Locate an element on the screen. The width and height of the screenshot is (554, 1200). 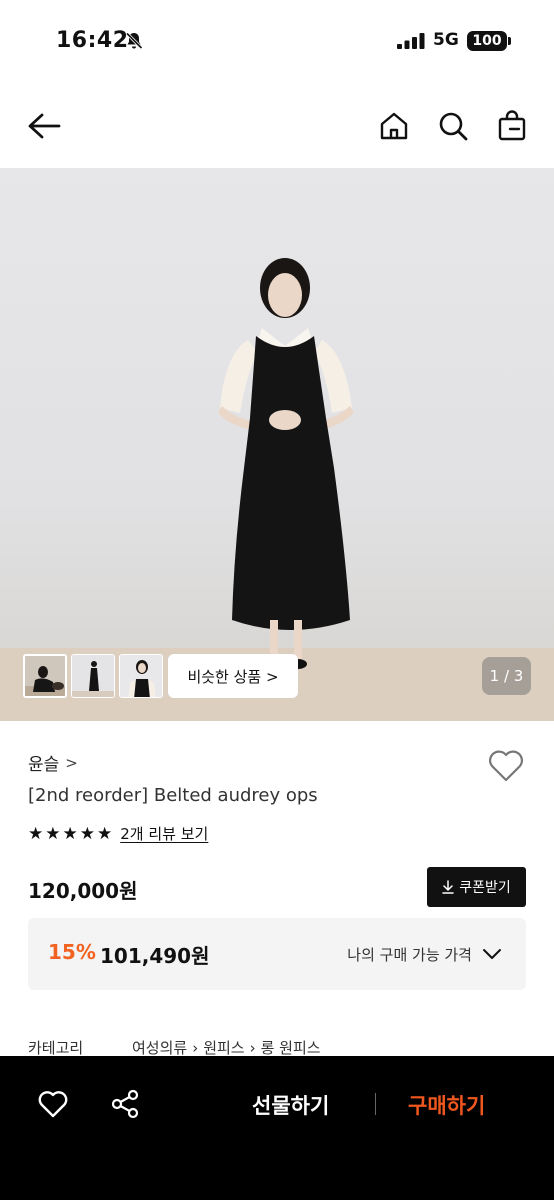
my-price-panel: 15% 101,490원 나의 구매 가능 가격 is located at coordinates (277, 954).